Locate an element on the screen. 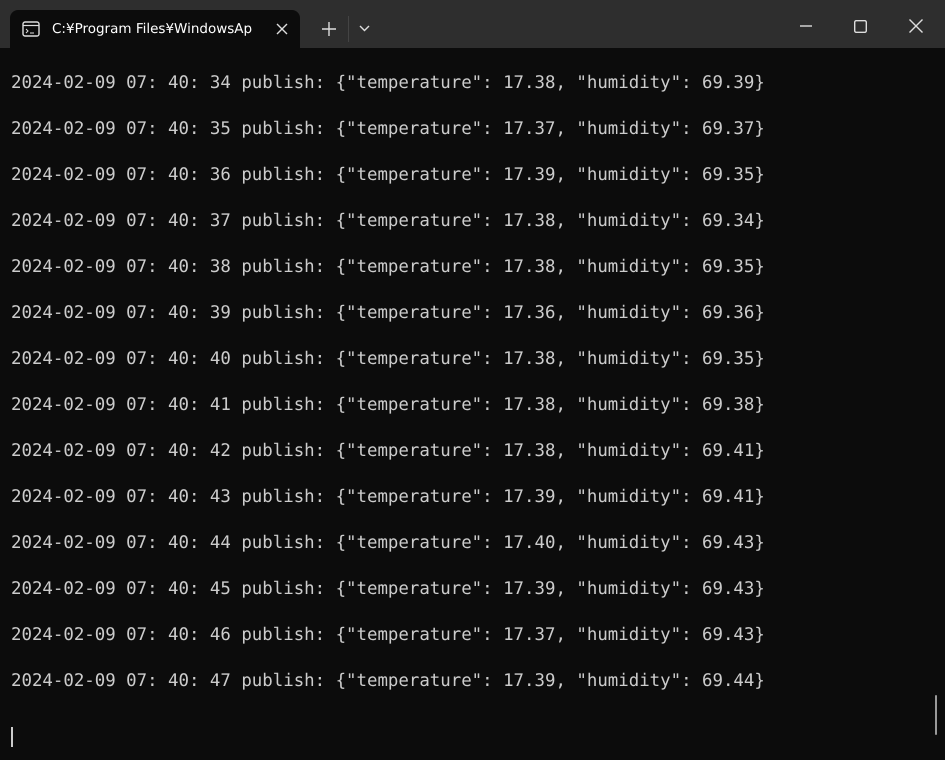 The image size is (945, 760). log-line: 2024-02-09 07: 40: 37 publish: {"temperature": 17.38, "humidity": 69.34} is located at coordinates (388, 221).